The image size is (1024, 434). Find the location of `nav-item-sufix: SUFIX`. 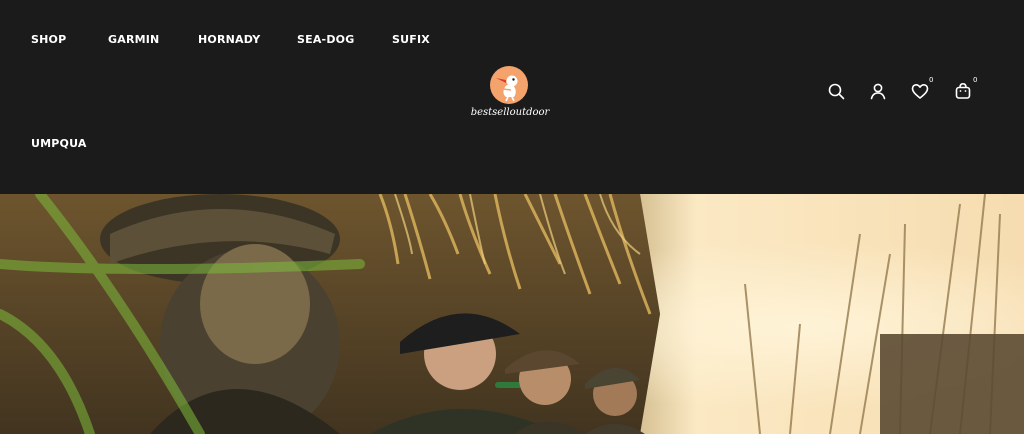

nav-item-sufix: SUFIX is located at coordinates (411, 39).